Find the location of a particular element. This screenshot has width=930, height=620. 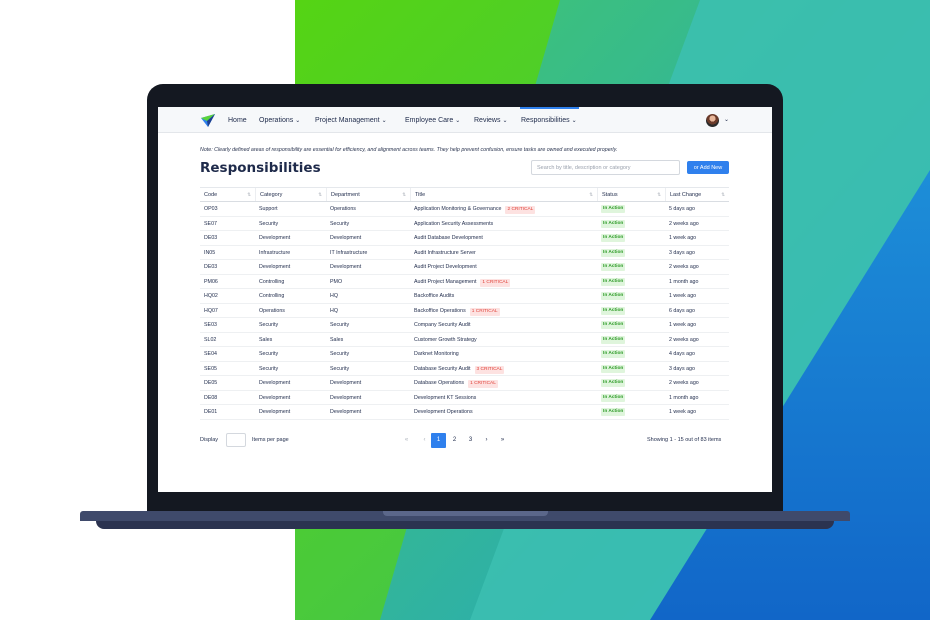

nav-item-project-management: Project Management ⌄ is located at coordinates (351, 120).